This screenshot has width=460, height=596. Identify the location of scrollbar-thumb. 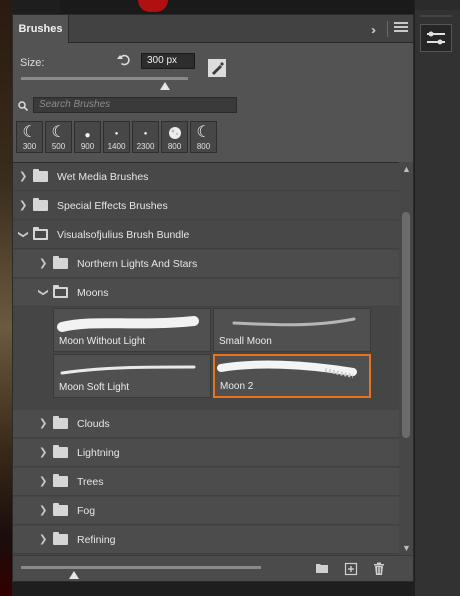
(406, 325).